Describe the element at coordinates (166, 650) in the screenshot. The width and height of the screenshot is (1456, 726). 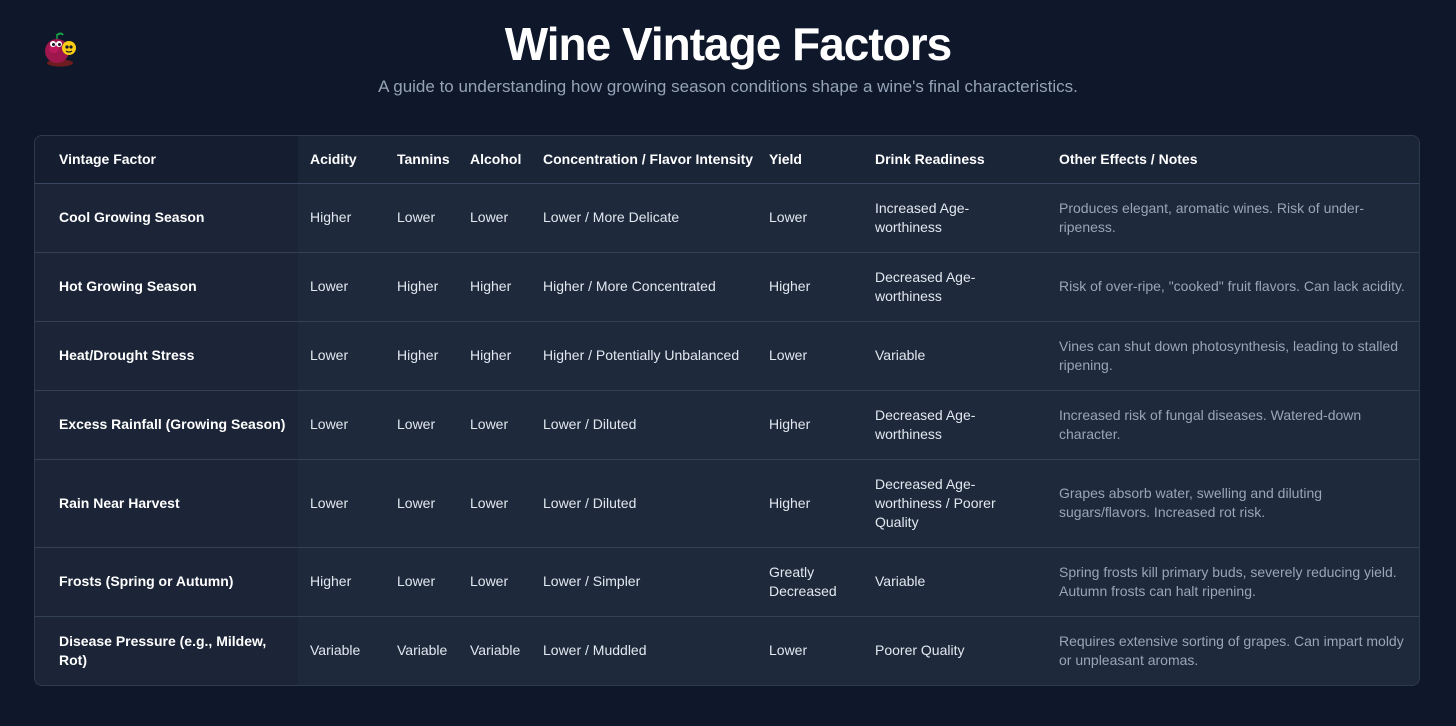
I see `cell-vintage-factor: Disease Pressure (e.g., Mildew, Rot)` at that location.